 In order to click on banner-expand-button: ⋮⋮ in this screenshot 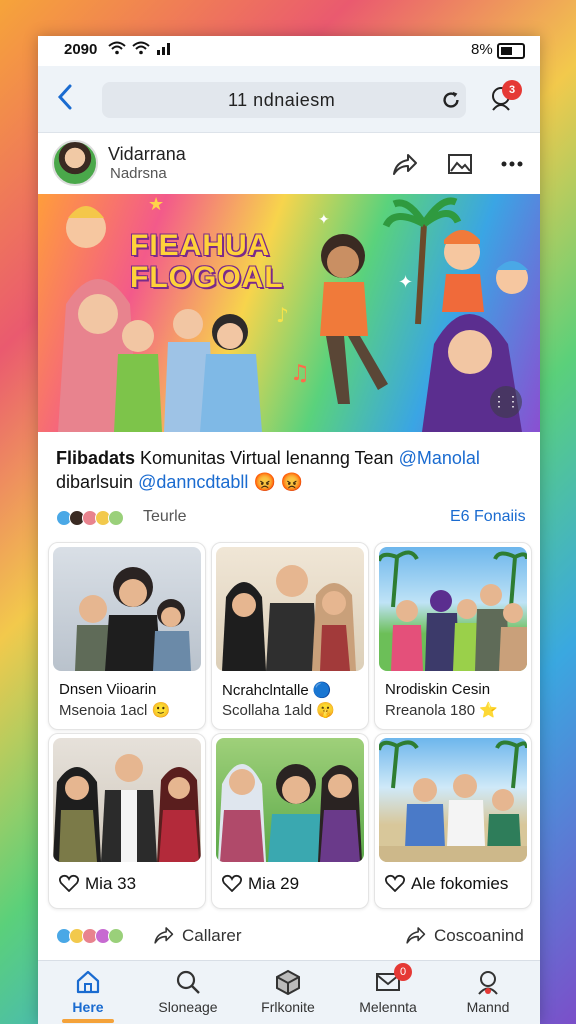, I will do `click(506, 402)`.